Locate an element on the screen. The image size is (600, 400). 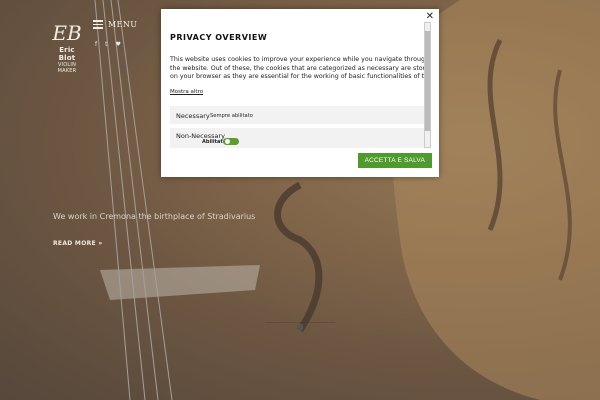
slider-indicator is located at coordinates (300, 327).